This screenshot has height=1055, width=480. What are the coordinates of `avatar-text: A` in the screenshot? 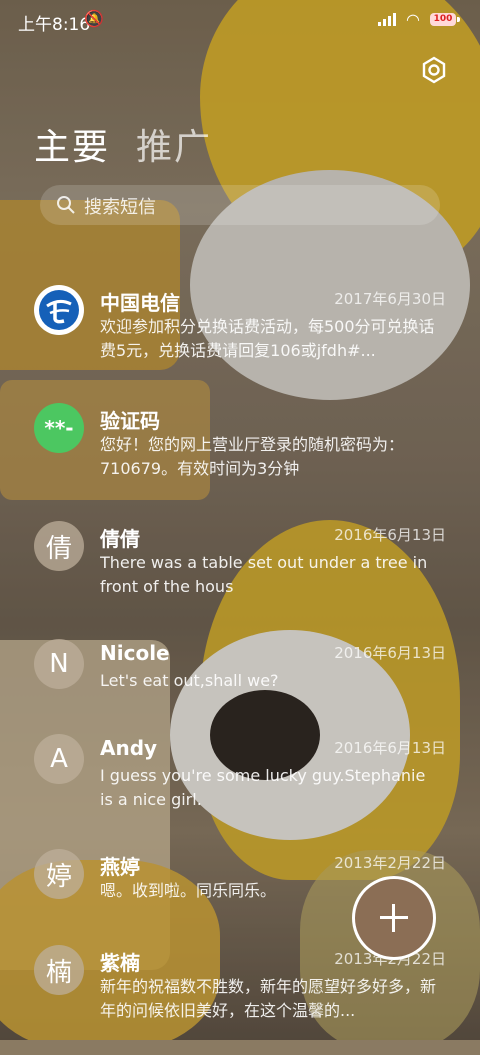 It's located at (59, 759).